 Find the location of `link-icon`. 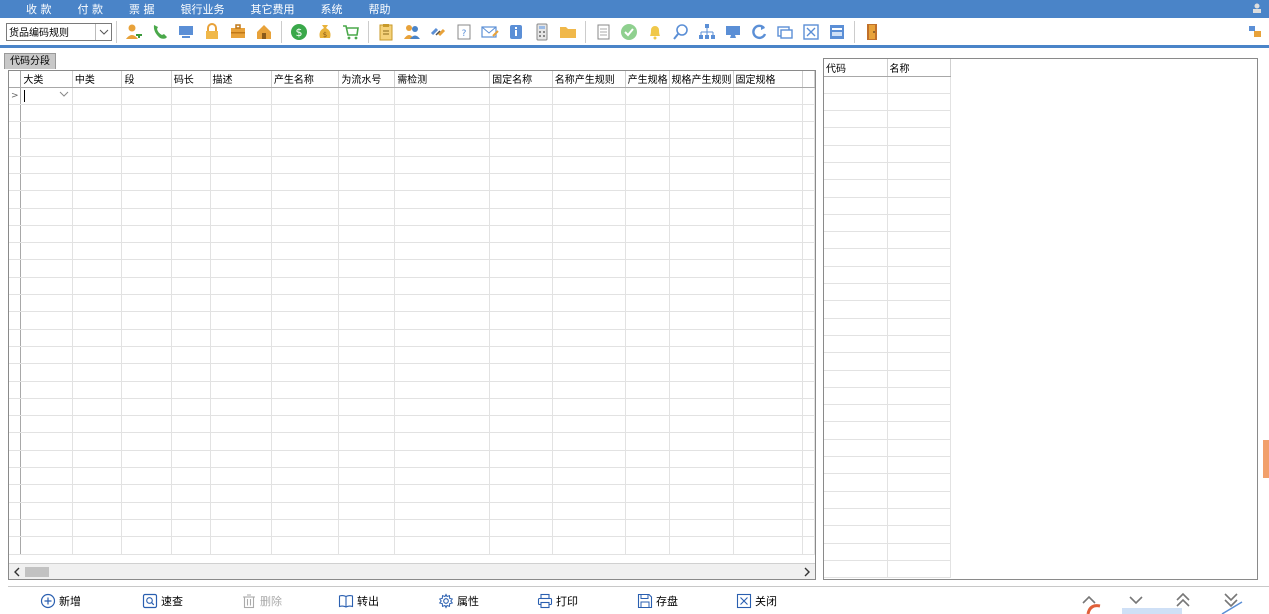

link-icon is located at coordinates (438, 32).